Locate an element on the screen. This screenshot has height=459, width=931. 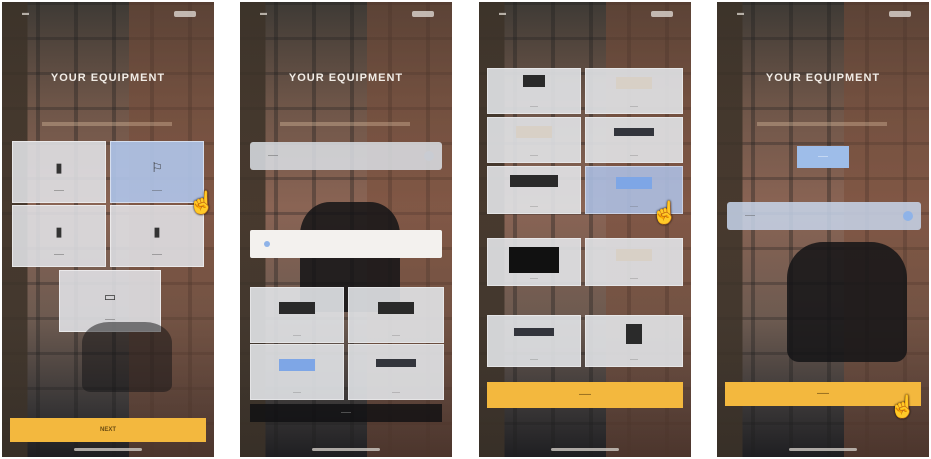
next-button: —— is located at coordinates (585, 395).